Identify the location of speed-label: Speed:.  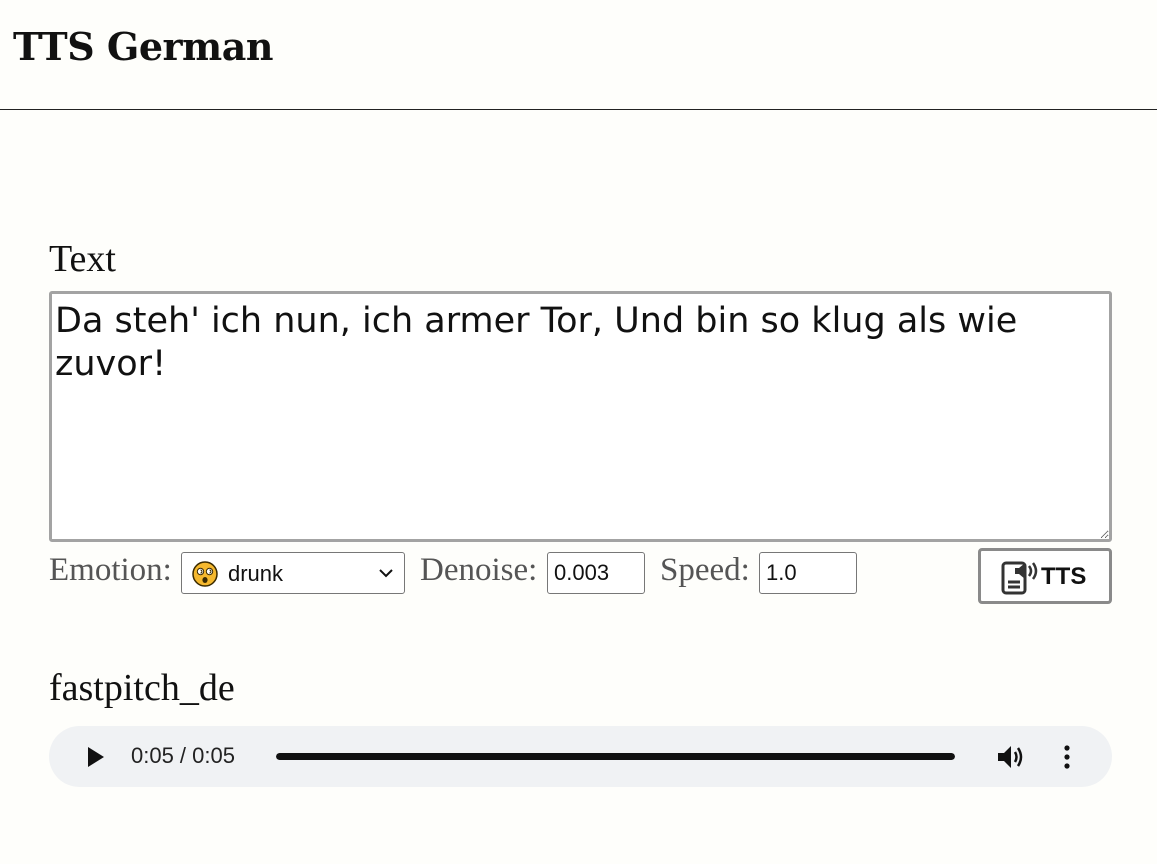
(705, 570).